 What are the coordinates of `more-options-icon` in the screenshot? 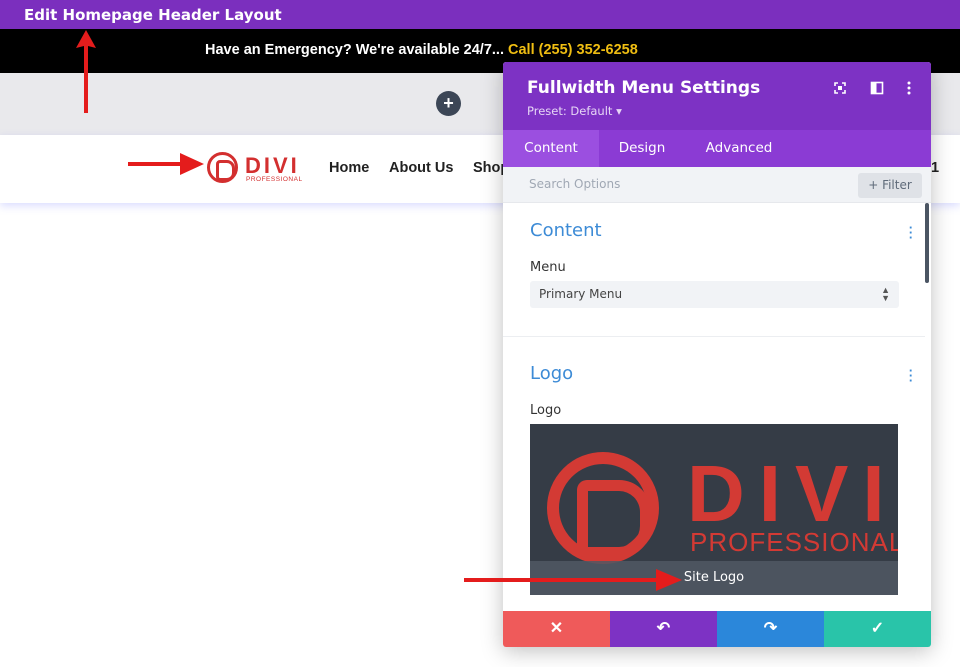 It's located at (909, 88).